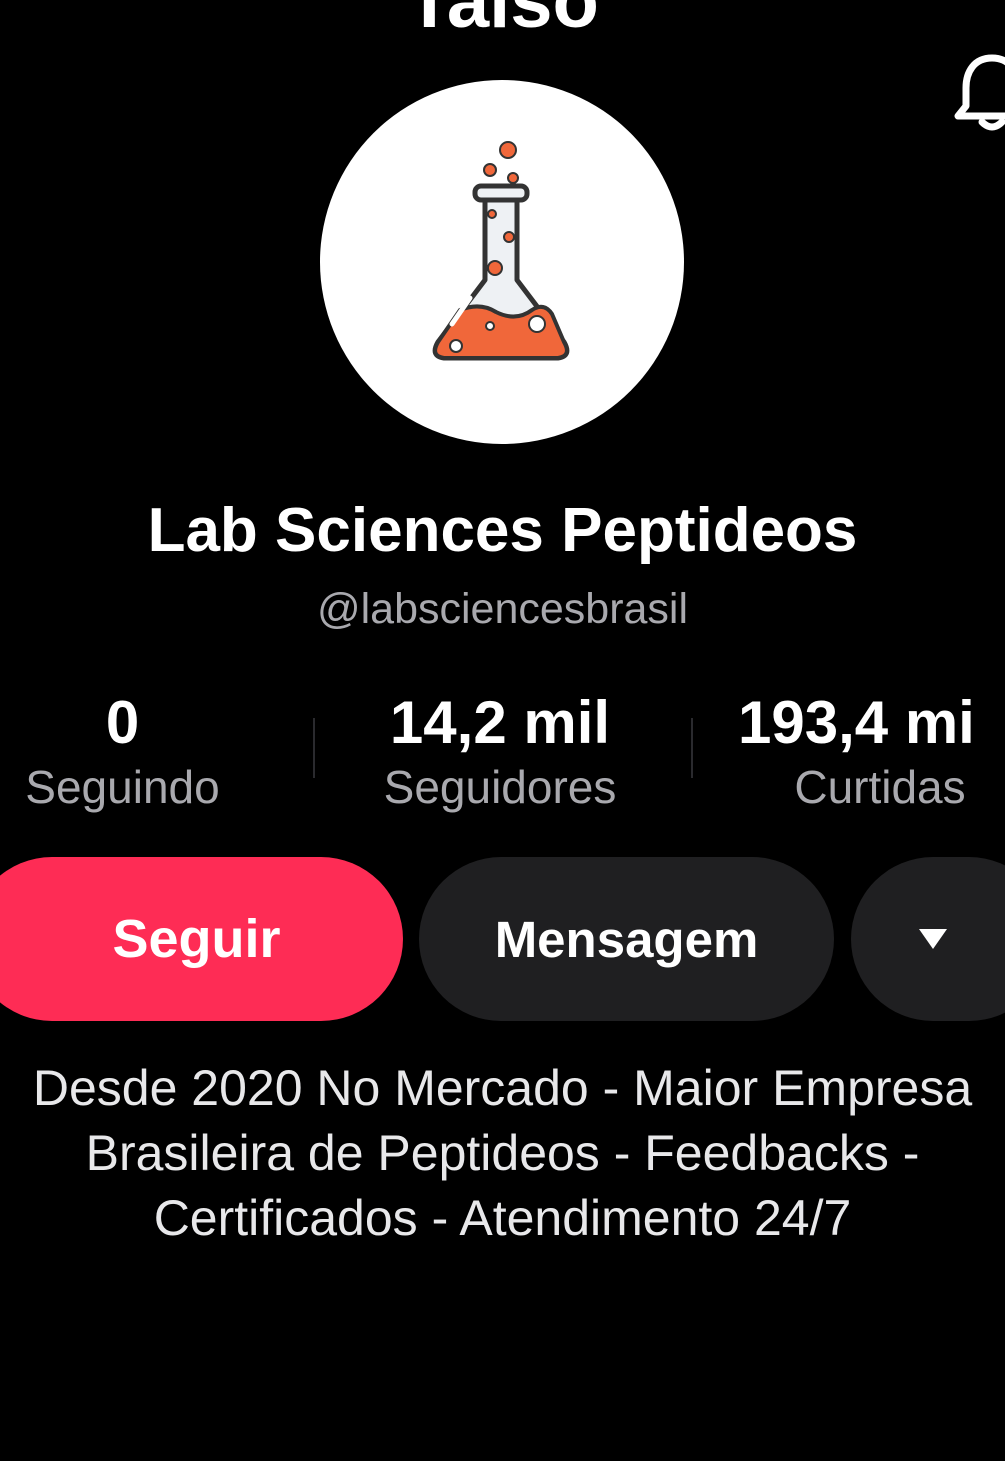 The image size is (1005, 1461). I want to click on bio-line: Brasileira de Peptideos - Feedbacks -, so click(502, 1153).